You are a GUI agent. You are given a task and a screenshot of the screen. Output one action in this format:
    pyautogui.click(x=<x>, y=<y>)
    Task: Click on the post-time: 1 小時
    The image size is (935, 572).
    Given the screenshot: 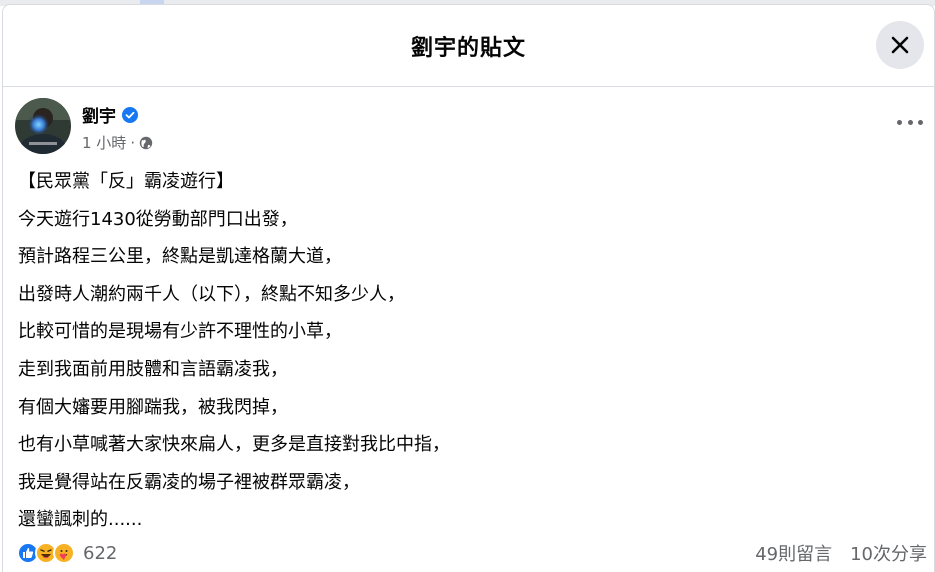 What is the action you would take?
    pyautogui.click(x=104, y=142)
    